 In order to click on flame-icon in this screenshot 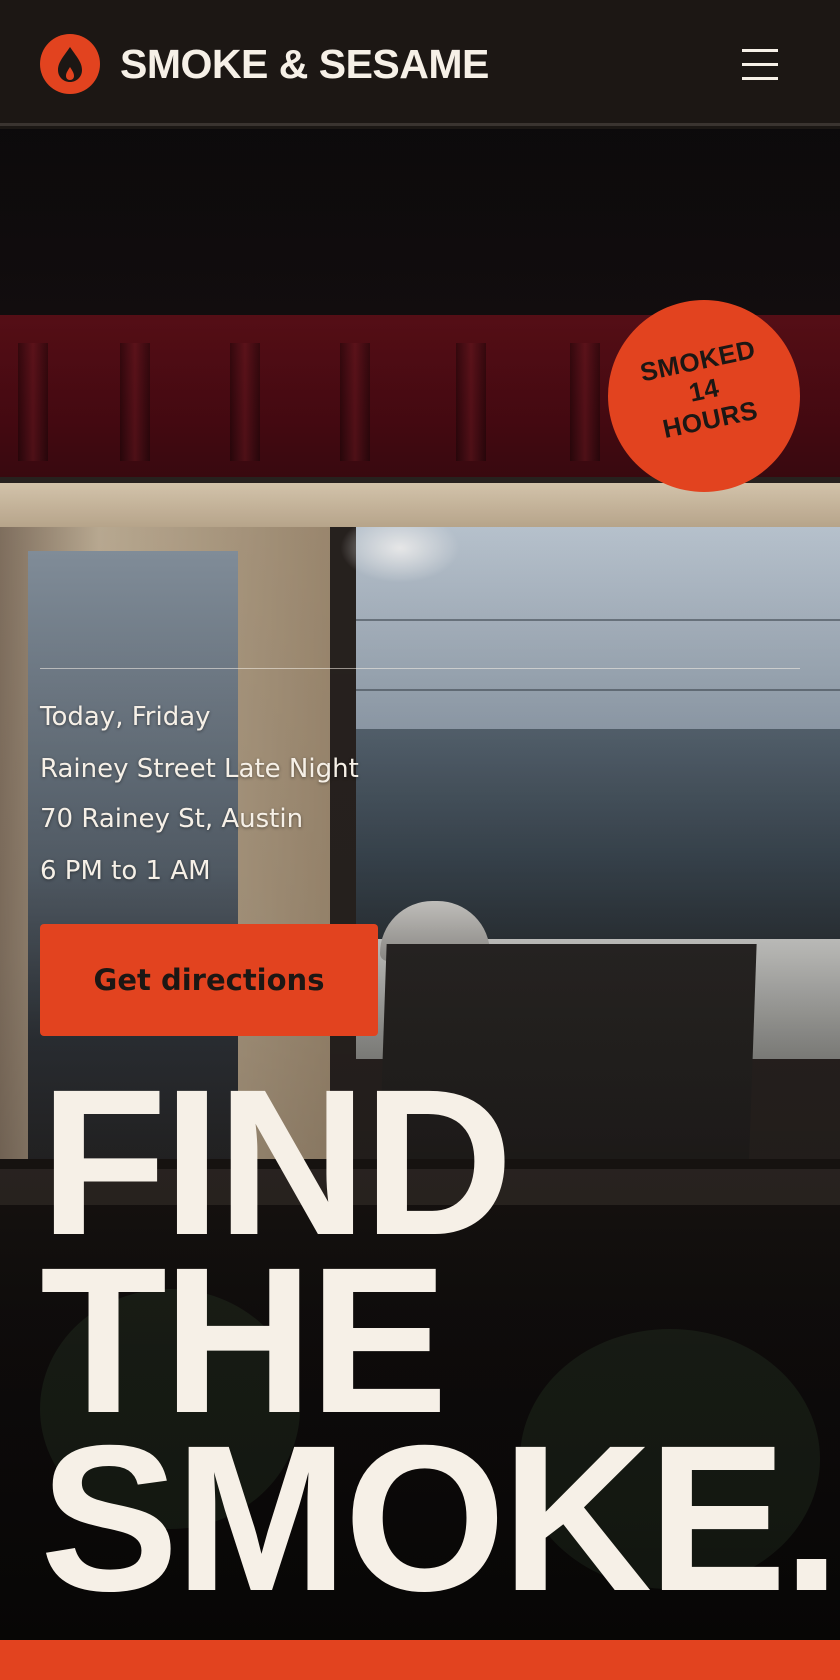, I will do `click(70, 64)`.